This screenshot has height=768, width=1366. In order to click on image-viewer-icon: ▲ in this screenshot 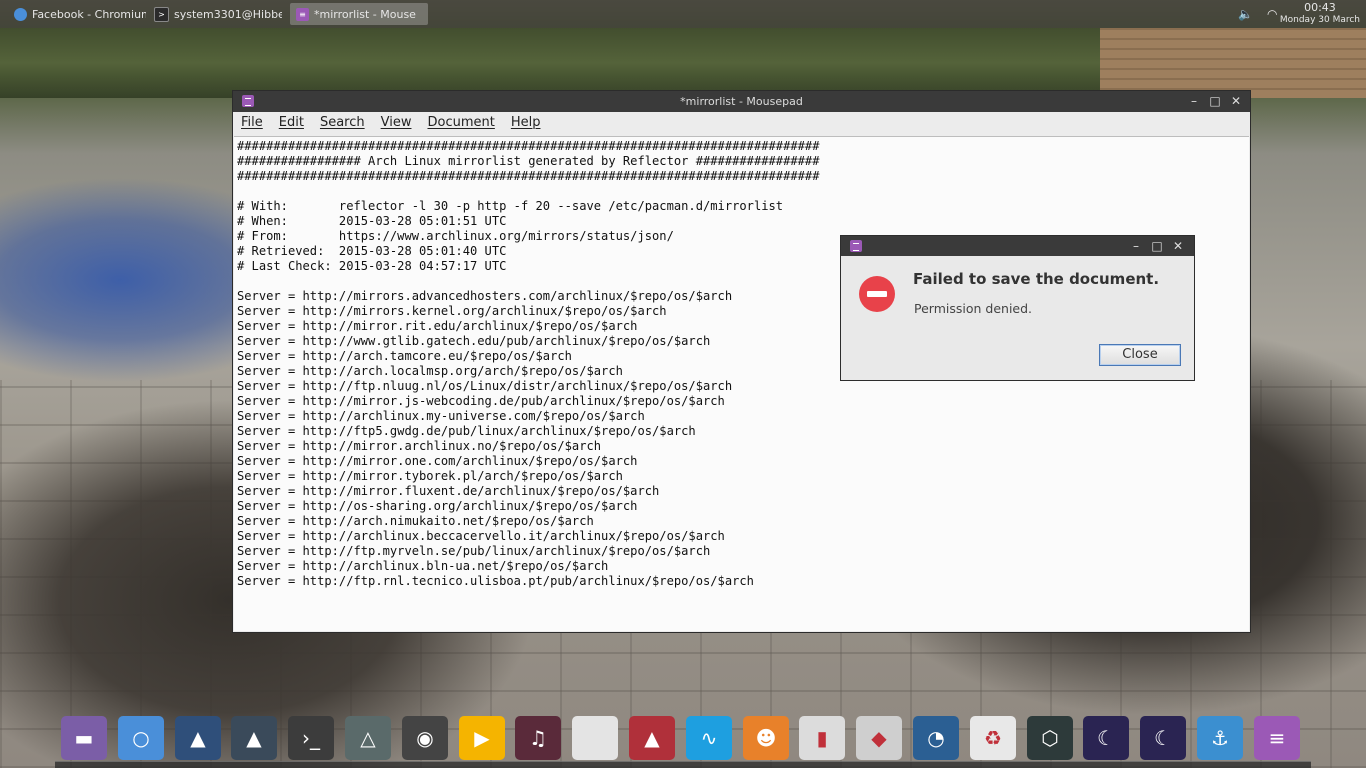, I will do `click(198, 738)`.